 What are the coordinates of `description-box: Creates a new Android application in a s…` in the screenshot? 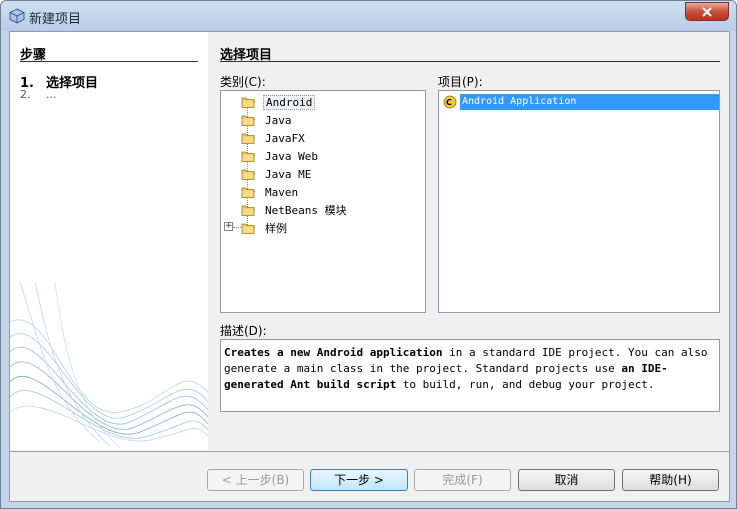 It's located at (470, 375).